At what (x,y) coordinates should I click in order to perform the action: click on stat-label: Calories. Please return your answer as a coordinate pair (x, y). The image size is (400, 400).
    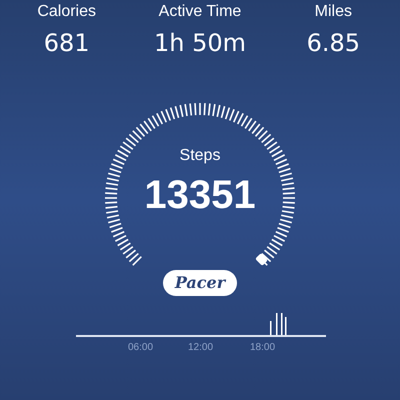
    Looking at the image, I should click on (66, 12).